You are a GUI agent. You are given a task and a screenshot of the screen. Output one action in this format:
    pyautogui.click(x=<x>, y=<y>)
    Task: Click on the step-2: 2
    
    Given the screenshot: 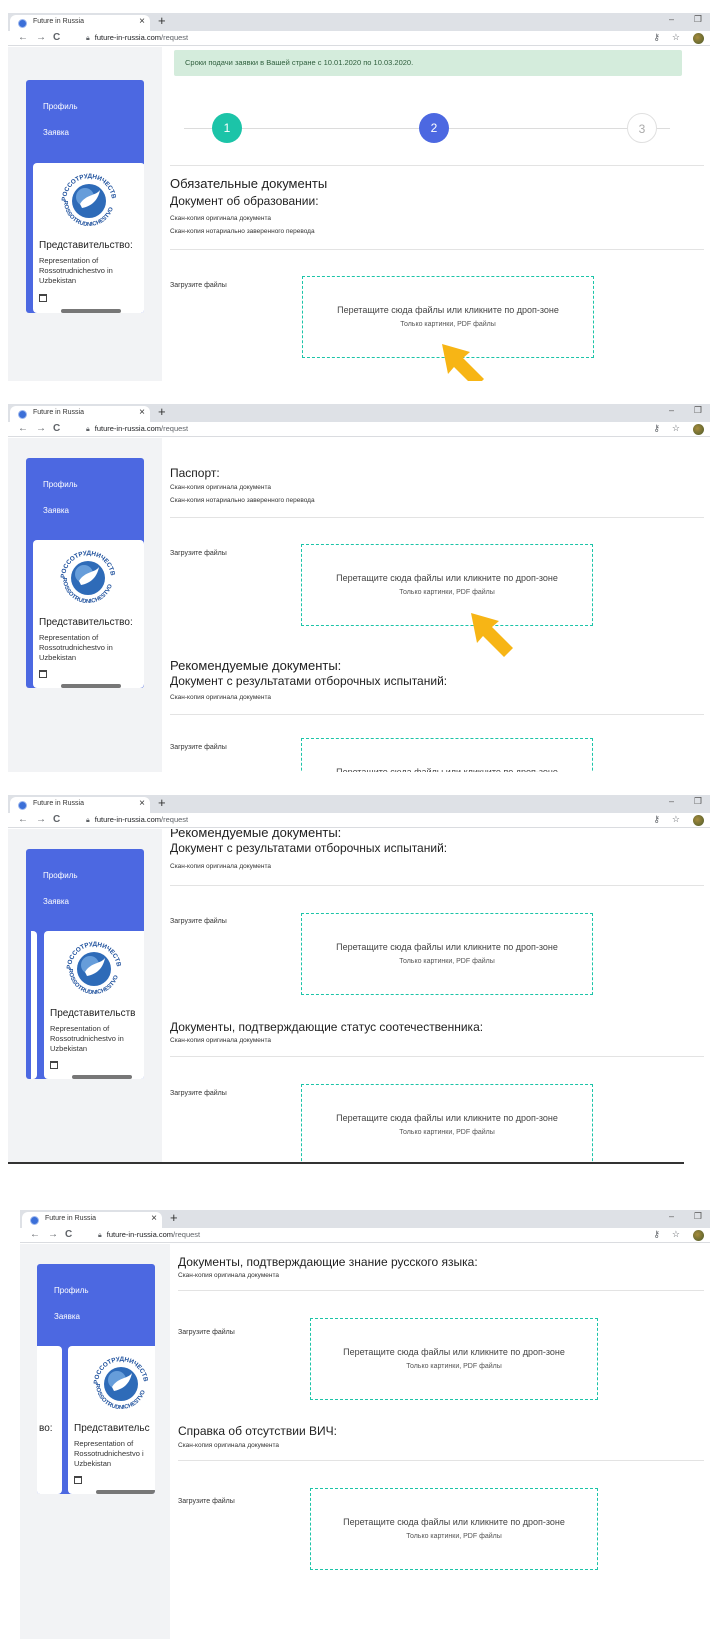 What is the action you would take?
    pyautogui.click(x=434, y=128)
    